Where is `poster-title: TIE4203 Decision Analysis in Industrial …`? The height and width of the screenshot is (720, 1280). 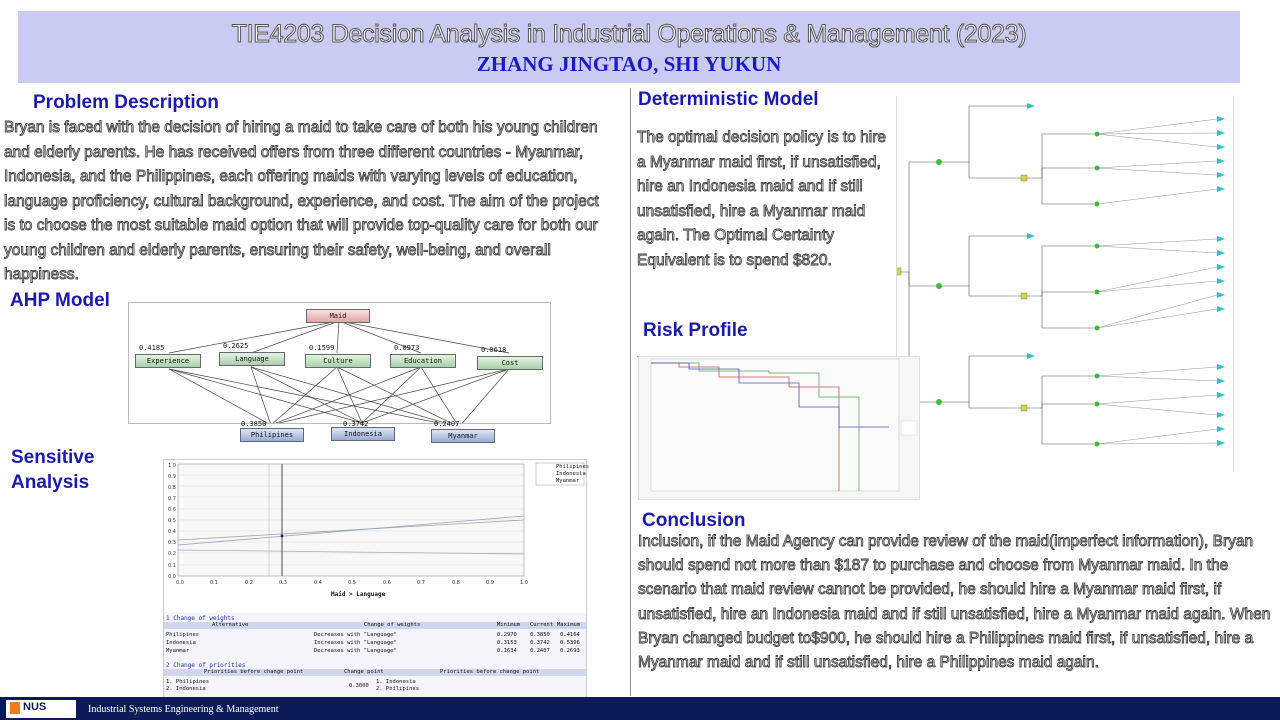
poster-title: TIE4203 Decision Analysis in Industrial … is located at coordinates (629, 34).